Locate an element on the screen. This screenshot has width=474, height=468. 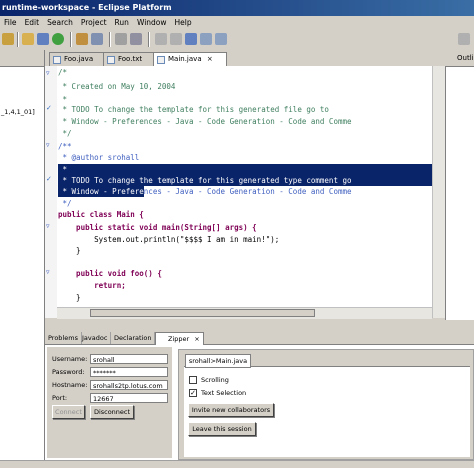
tree-item: _1,4,1_01] is located at coordinates (18, 112).